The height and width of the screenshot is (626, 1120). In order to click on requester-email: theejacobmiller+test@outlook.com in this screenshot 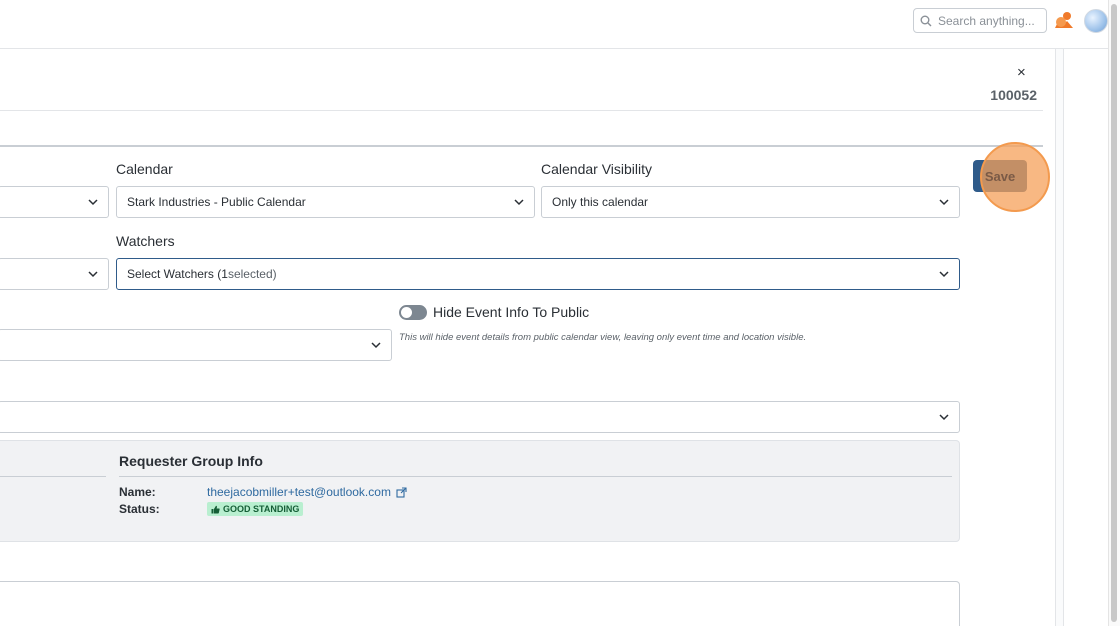, I will do `click(299, 492)`.